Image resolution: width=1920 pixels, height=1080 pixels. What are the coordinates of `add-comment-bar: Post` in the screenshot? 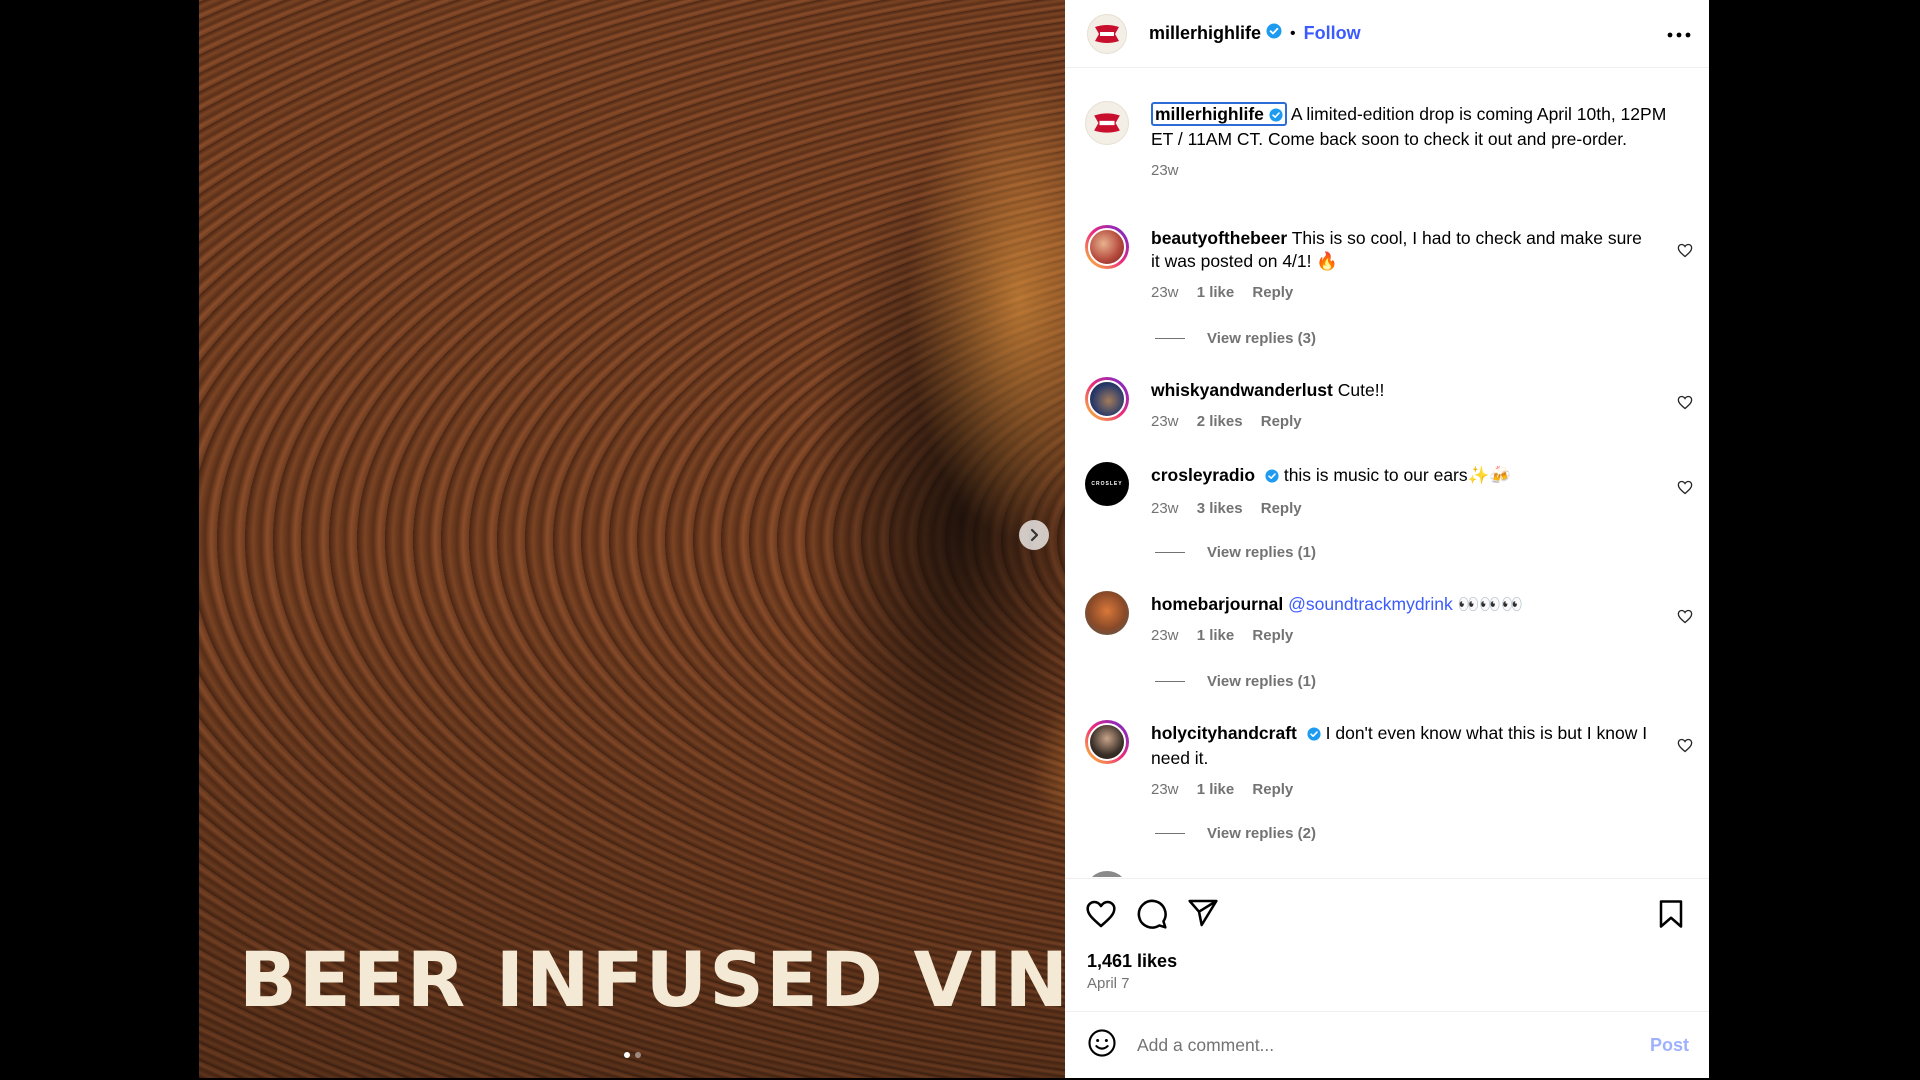 It's located at (1387, 1044).